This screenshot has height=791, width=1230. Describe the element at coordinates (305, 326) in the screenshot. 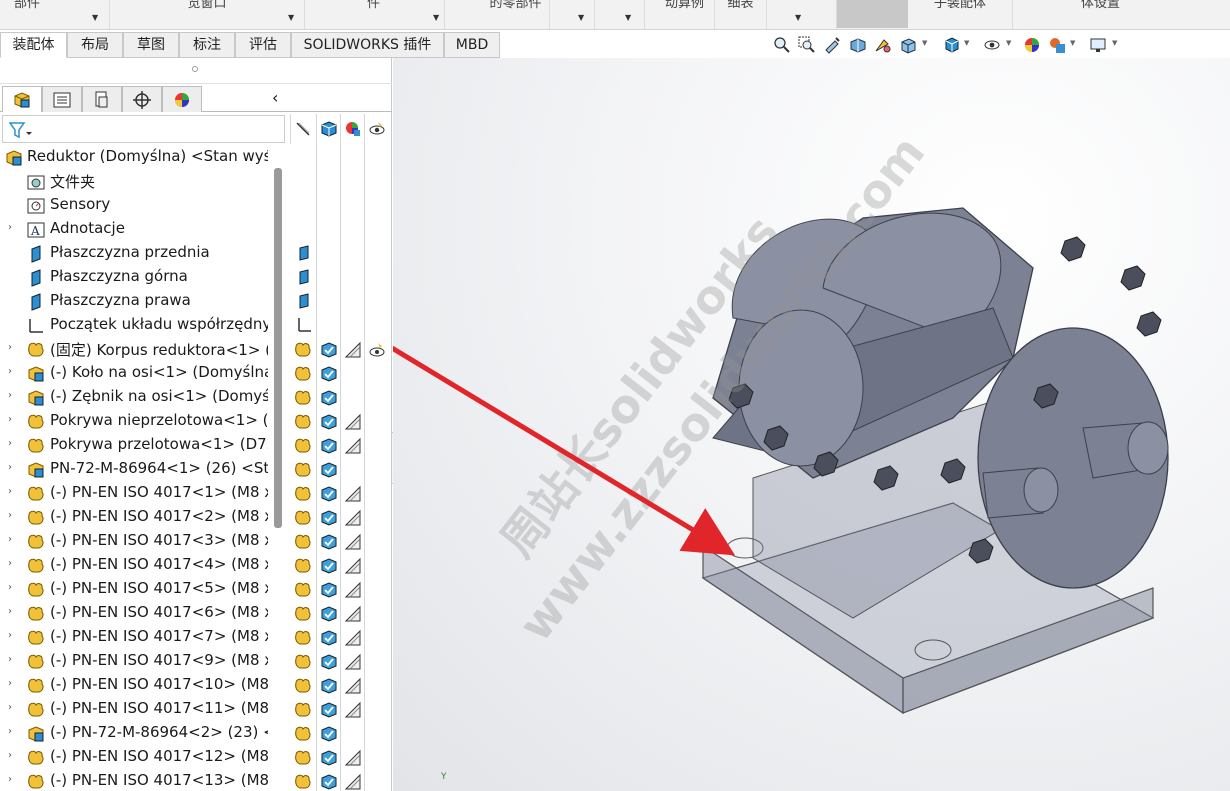

I see `origin-state-icon` at that location.